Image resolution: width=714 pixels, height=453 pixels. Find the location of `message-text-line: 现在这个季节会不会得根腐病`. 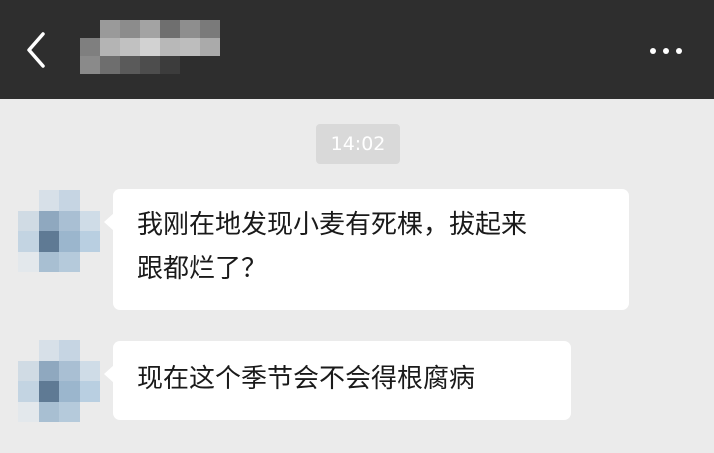

message-text-line: 现在这个季节会不会得根腐病 is located at coordinates (306, 379).